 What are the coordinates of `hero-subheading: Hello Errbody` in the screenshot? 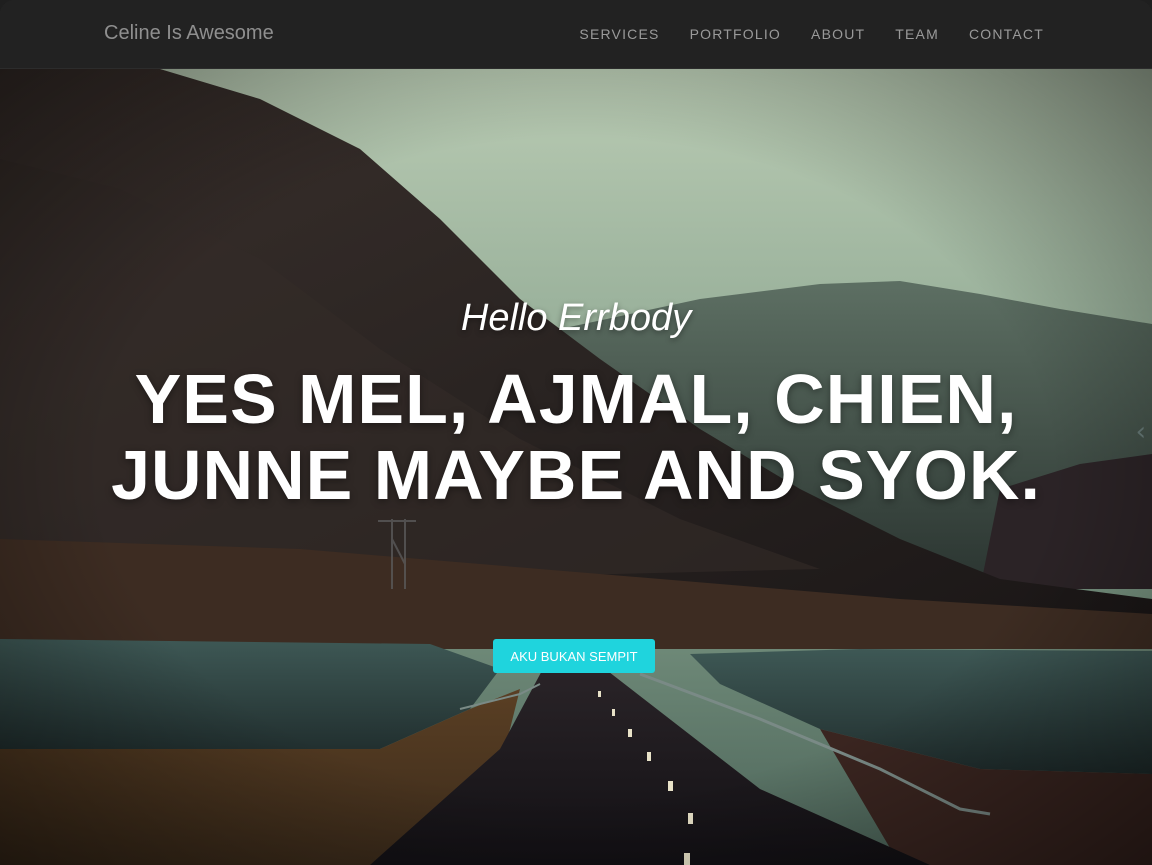 It's located at (576, 318).